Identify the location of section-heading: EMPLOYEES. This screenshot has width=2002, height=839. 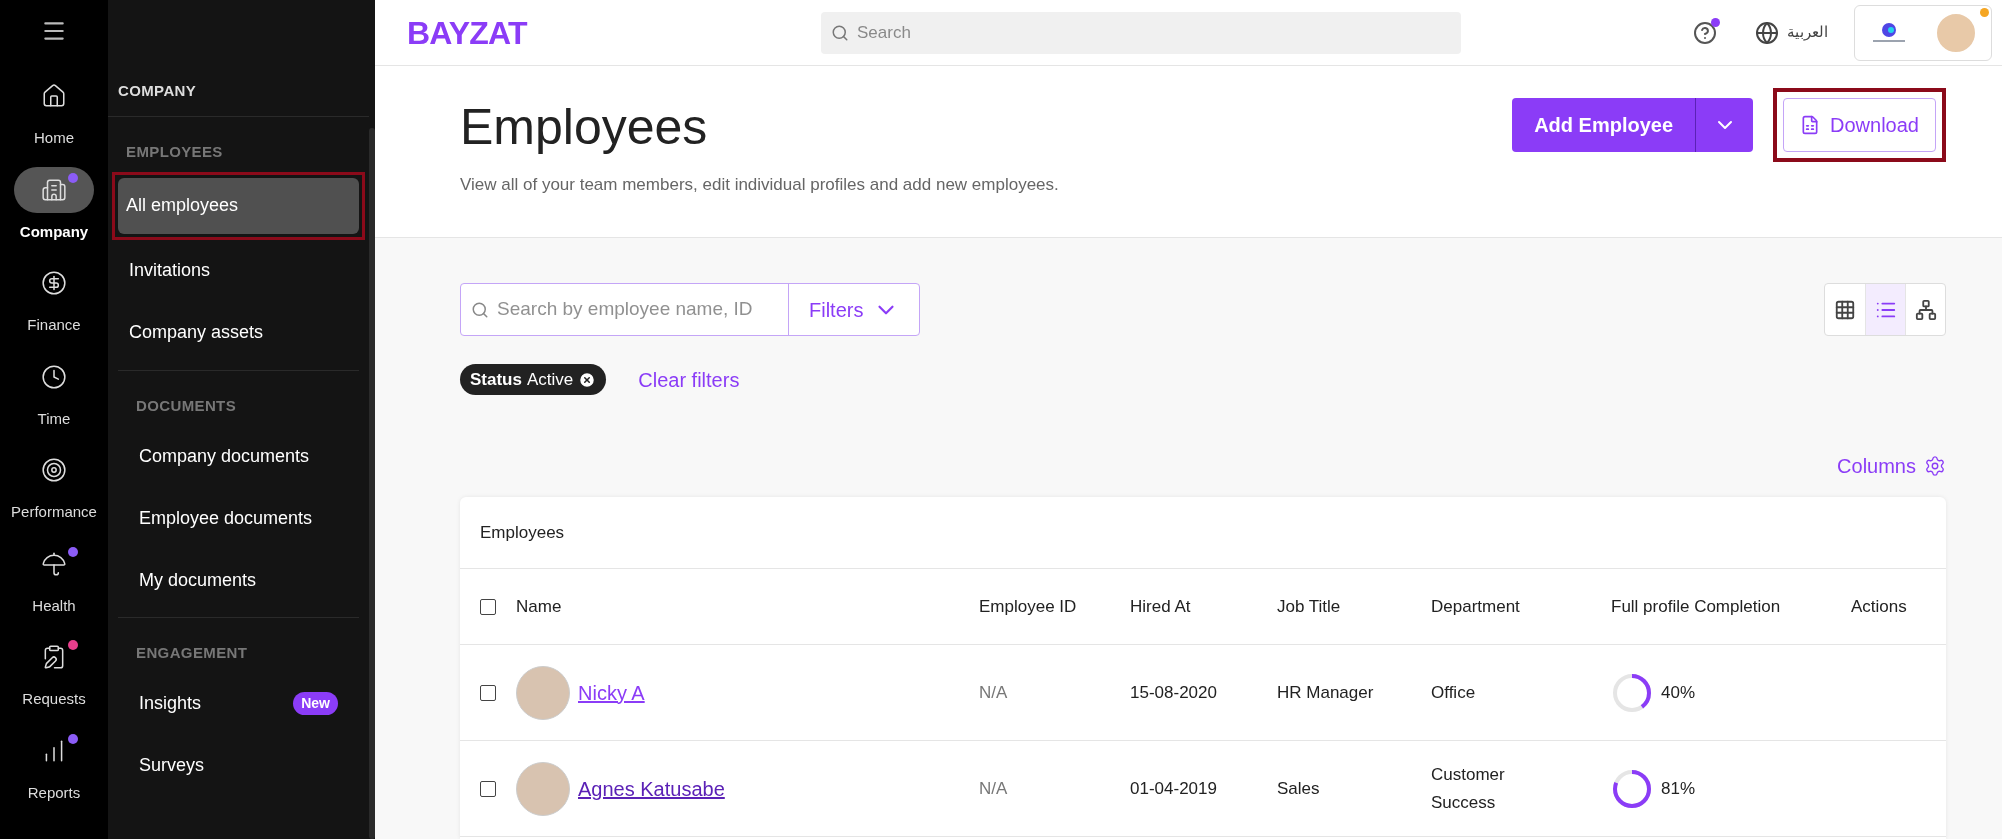
(174, 152).